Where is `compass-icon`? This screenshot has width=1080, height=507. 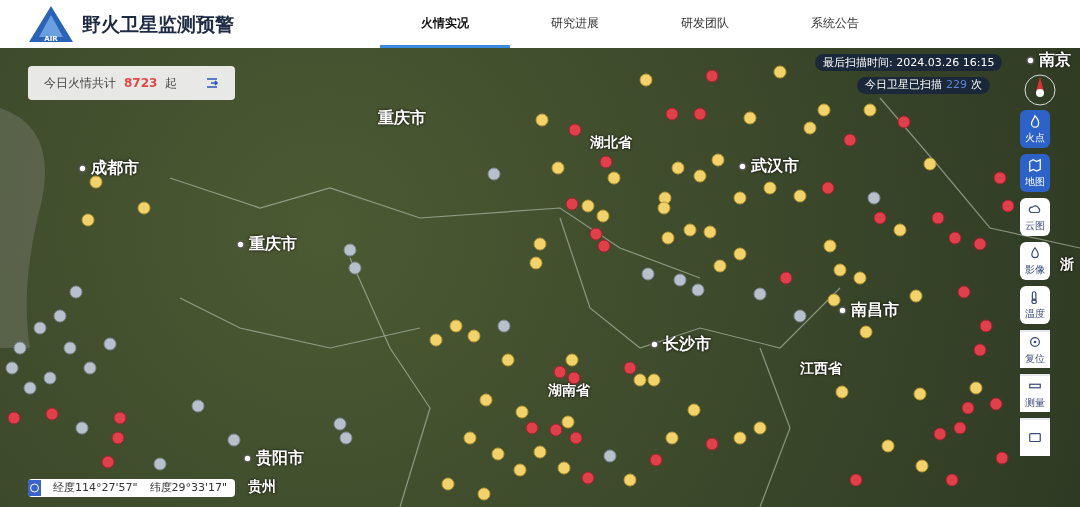 compass-icon is located at coordinates (1040, 90).